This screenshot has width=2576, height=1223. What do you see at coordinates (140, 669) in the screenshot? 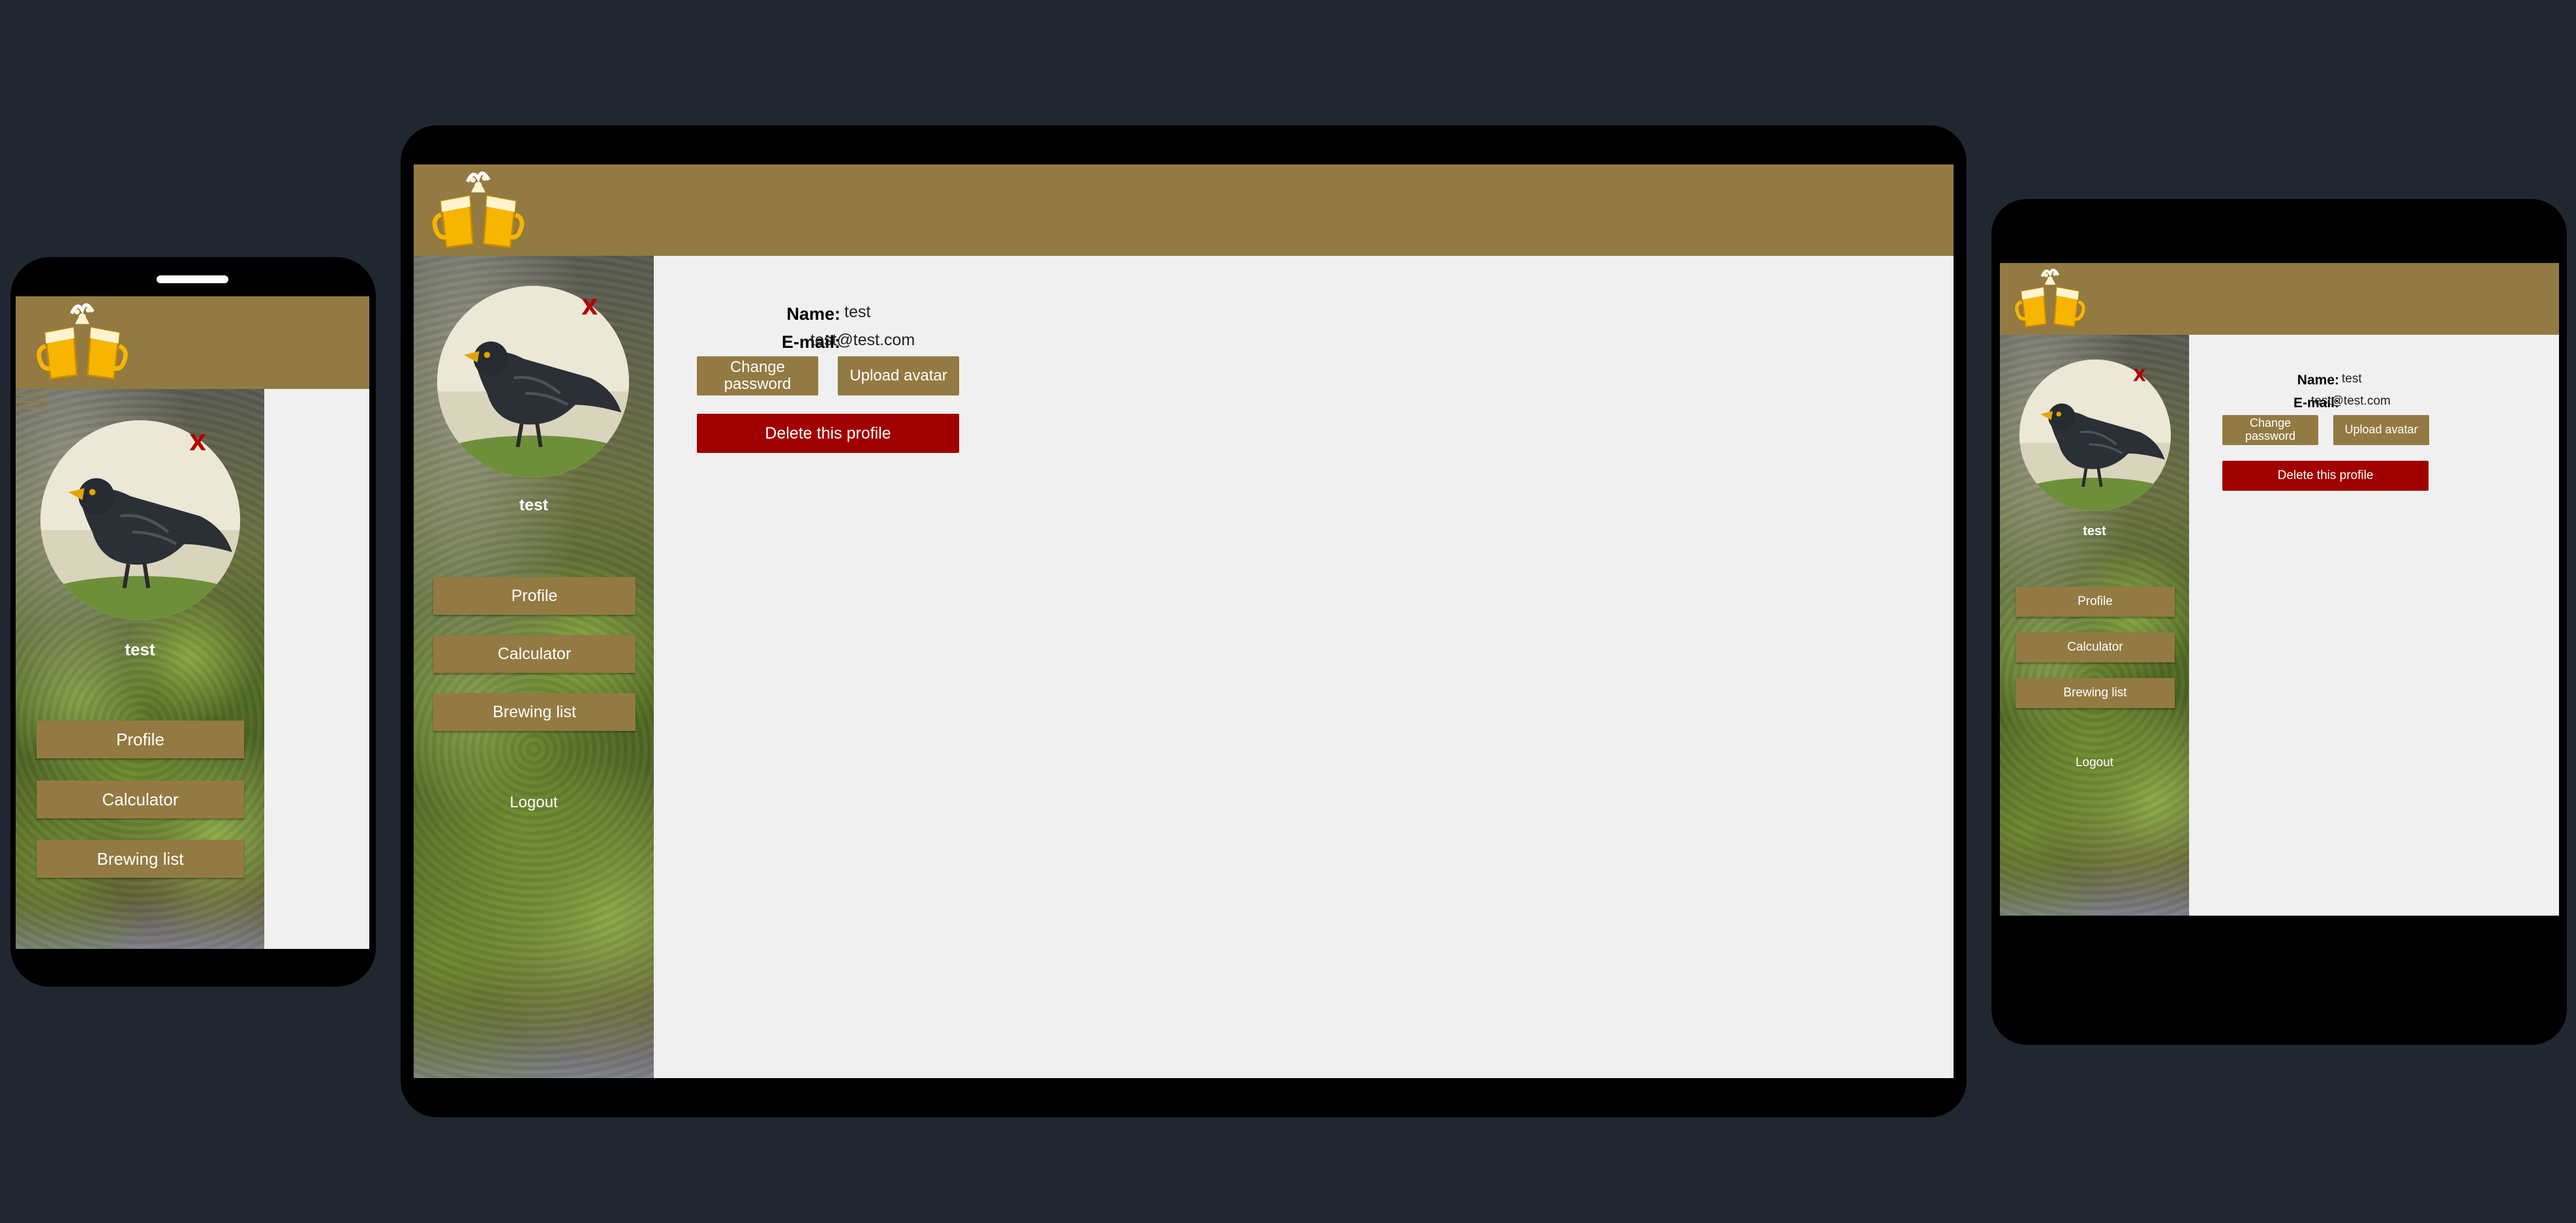
I see `sidebar: X test Profile Calculator Brewing list` at bounding box center [140, 669].